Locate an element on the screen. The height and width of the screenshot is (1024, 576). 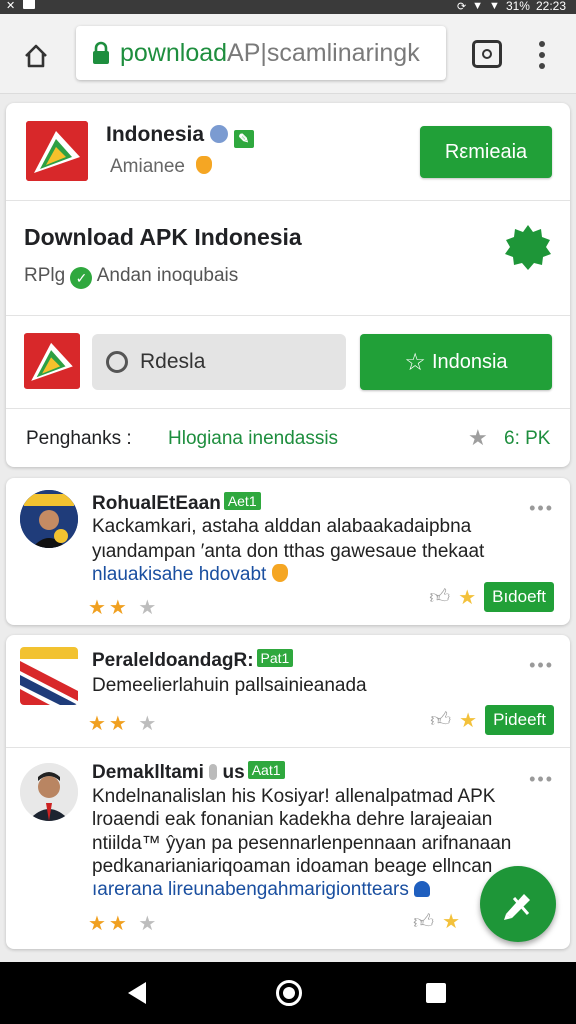
edit-icon: ✎ is located at coordinates (243, 139).